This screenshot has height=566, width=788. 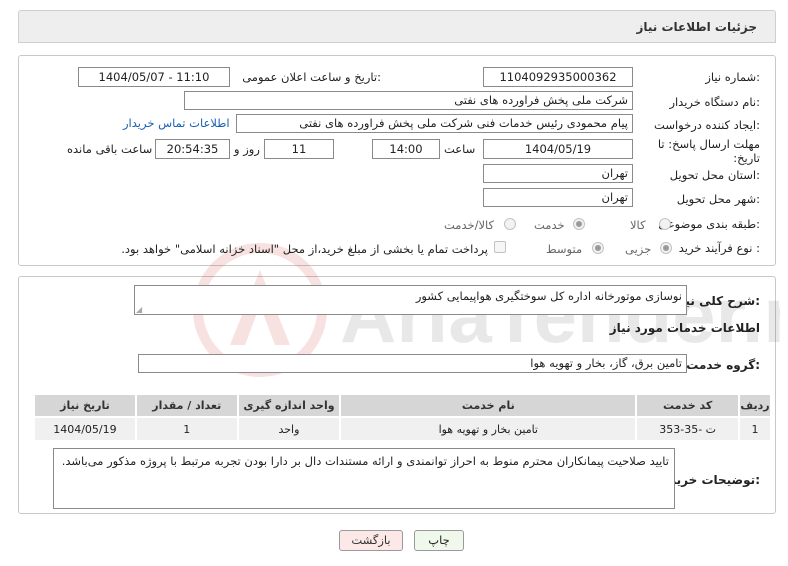 What do you see at coordinates (439, 540) in the screenshot?
I see `print-button: چاپ` at bounding box center [439, 540].